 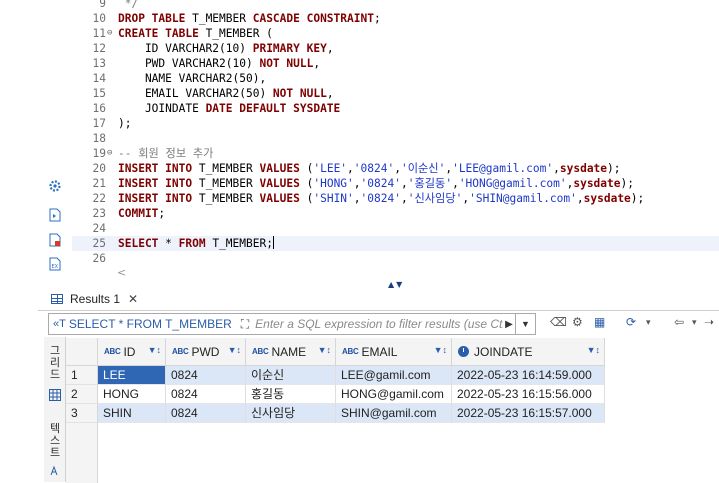 What do you see at coordinates (245, 324) in the screenshot?
I see `expand-icon: ⛶` at bounding box center [245, 324].